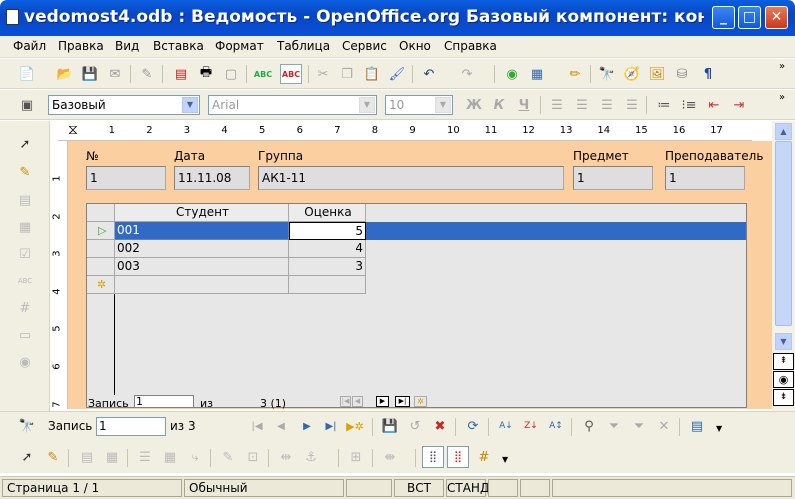  I want to click on decrease-indent-icon: ⇤, so click(714, 105).